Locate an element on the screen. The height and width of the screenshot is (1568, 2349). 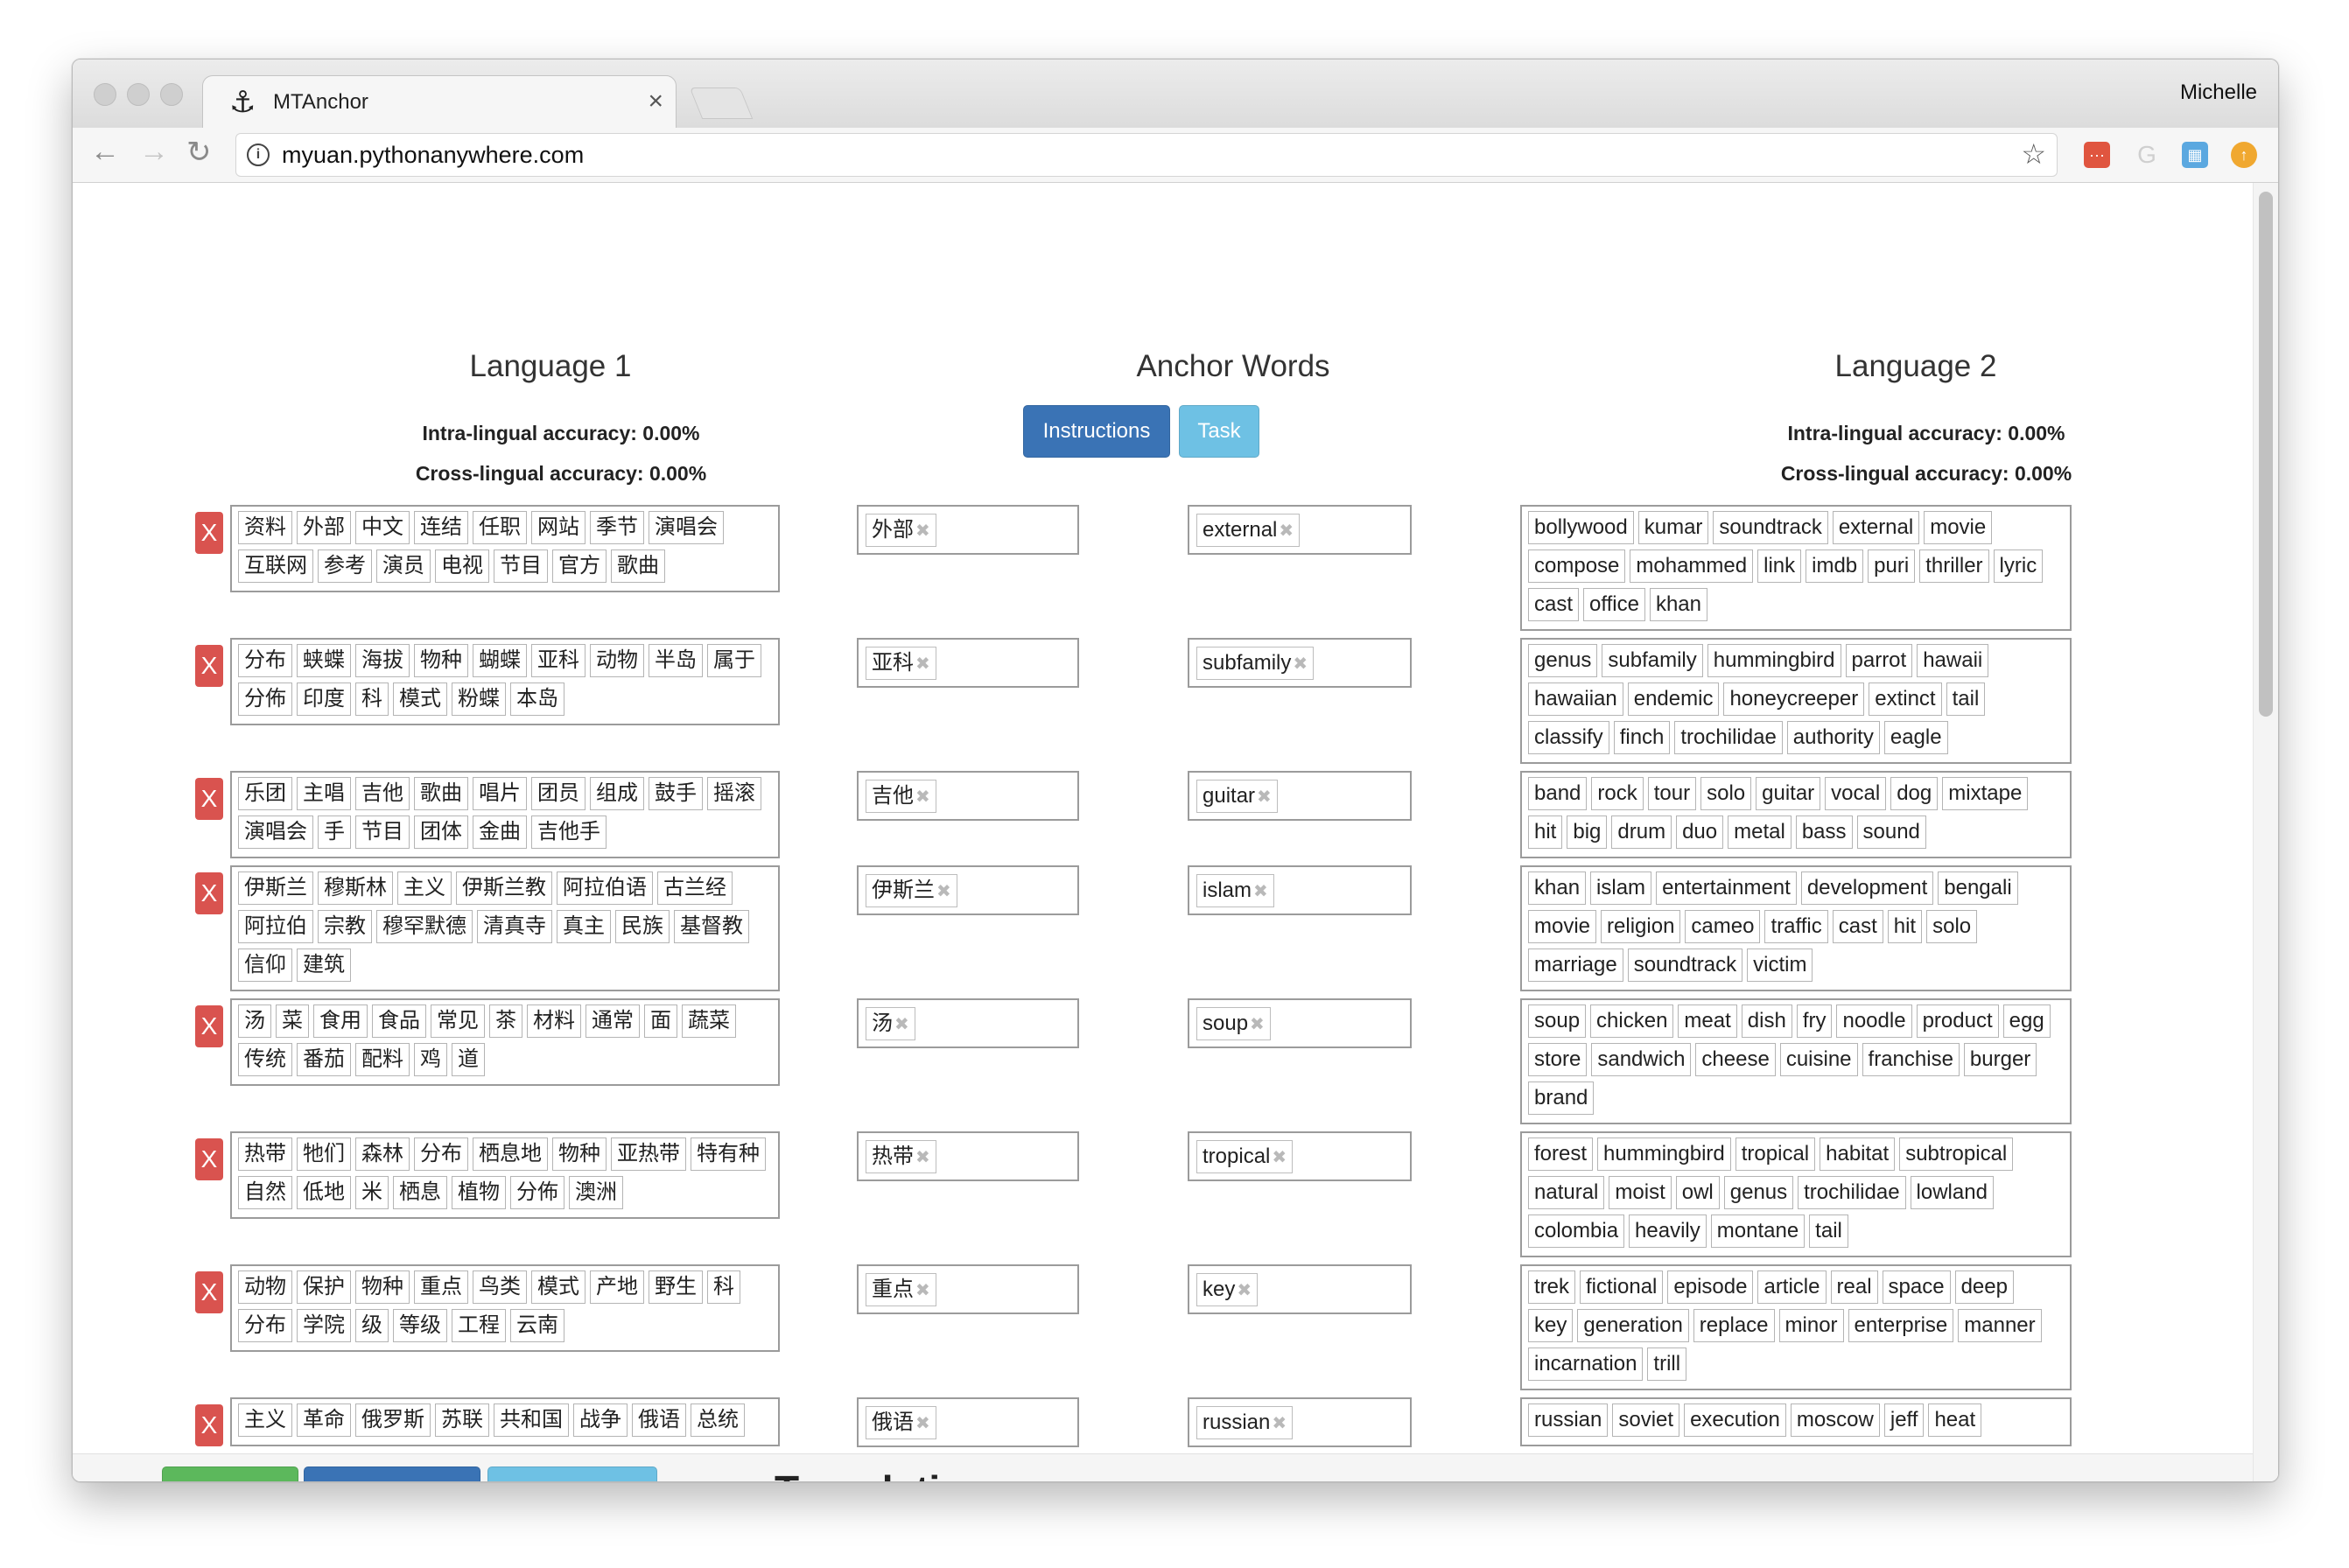
update-topics-button: Update Topics is located at coordinates (392, 1473).